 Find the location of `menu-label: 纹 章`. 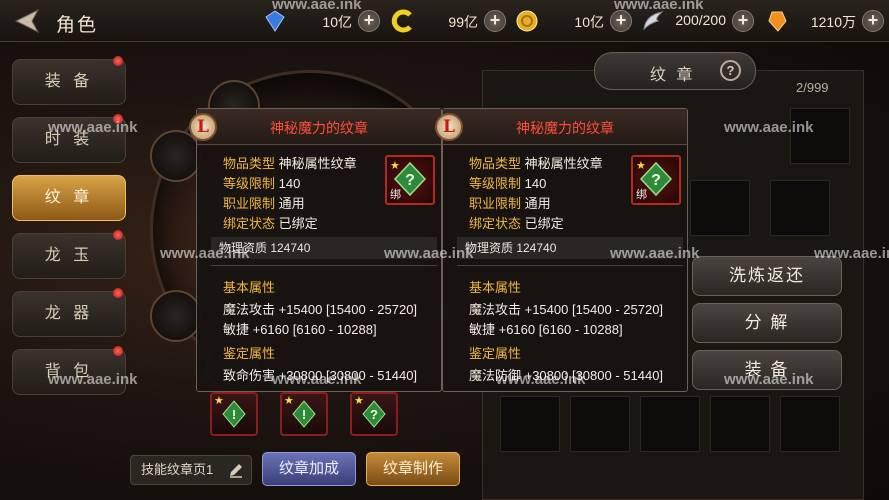

menu-label: 纹 章 is located at coordinates (69, 197).